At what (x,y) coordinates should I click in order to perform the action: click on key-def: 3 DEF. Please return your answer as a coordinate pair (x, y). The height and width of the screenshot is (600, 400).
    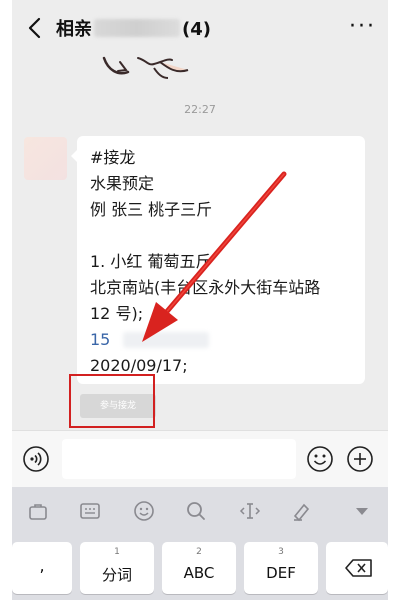
    Looking at the image, I should click on (281, 568).